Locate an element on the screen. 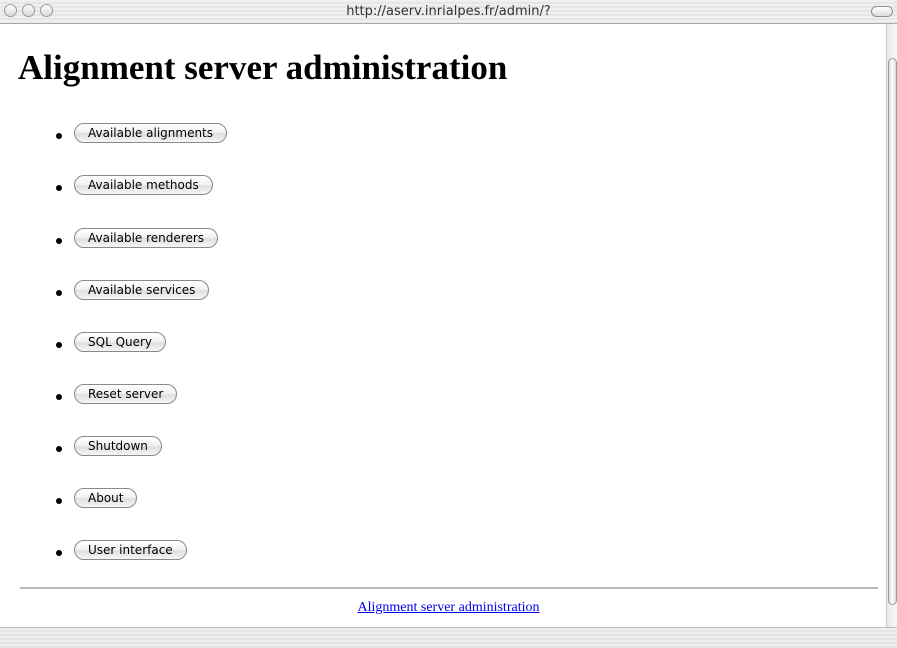  menu-item-user-interface: User interface is located at coordinates (121, 550).